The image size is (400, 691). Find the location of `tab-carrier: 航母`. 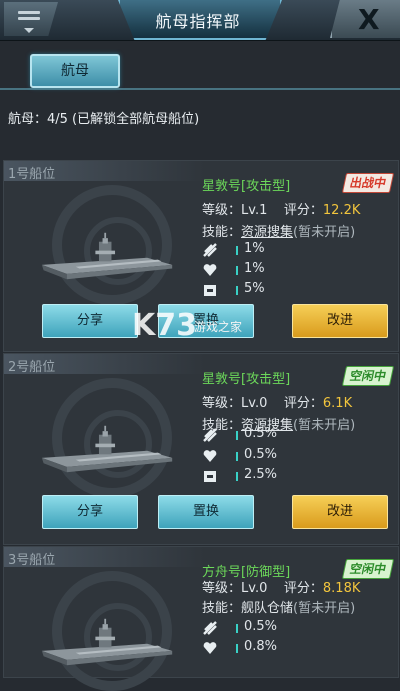

tab-carrier: 航母 is located at coordinates (75, 71).